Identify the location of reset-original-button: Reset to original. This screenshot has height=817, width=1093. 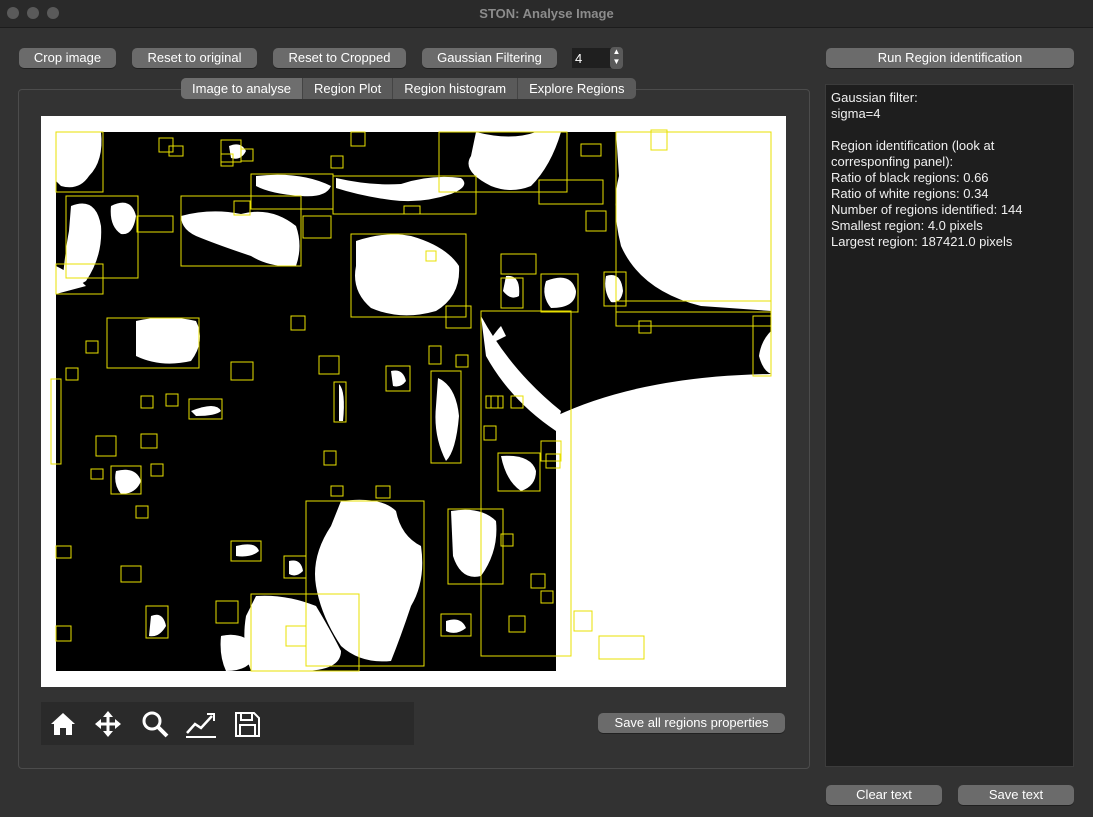
(194, 58).